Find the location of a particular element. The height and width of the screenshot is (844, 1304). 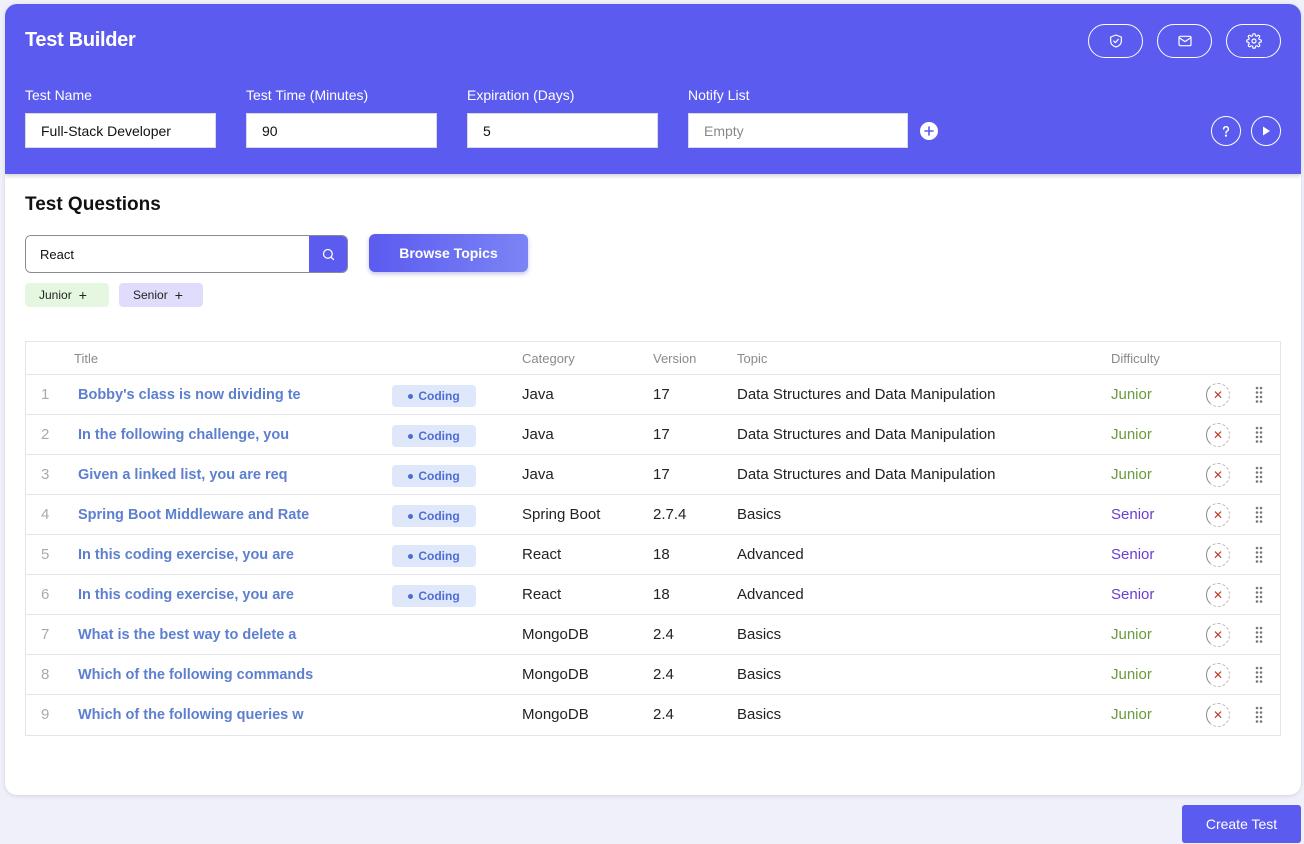

help-icon is located at coordinates (1226, 131).